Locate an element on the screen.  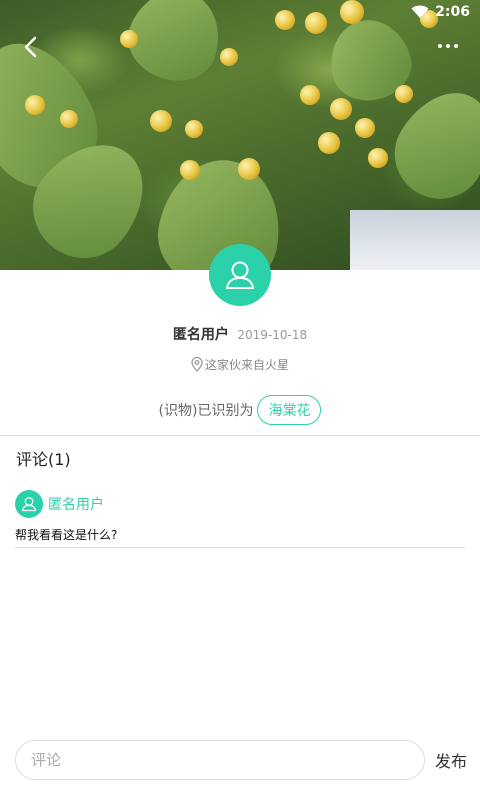
author-name: 匿名用户 is located at coordinates (200, 335).